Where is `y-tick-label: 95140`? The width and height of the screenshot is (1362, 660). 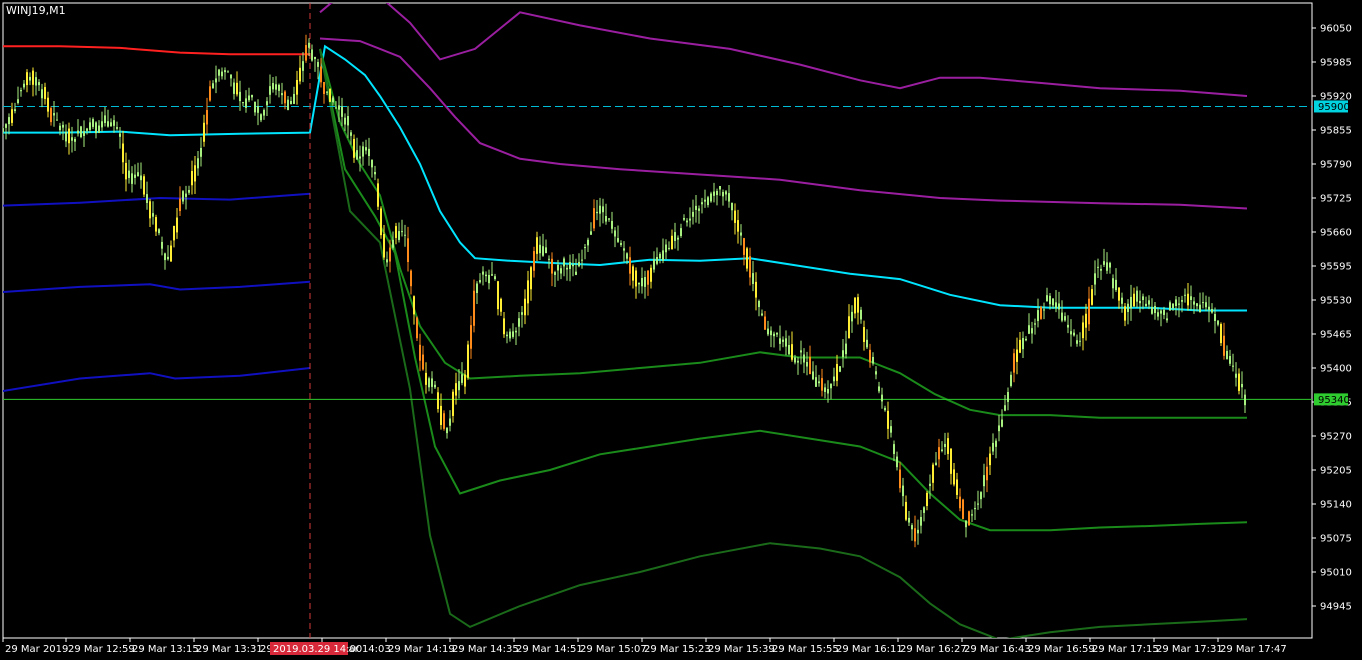
y-tick-label: 95140 is located at coordinates (1336, 505).